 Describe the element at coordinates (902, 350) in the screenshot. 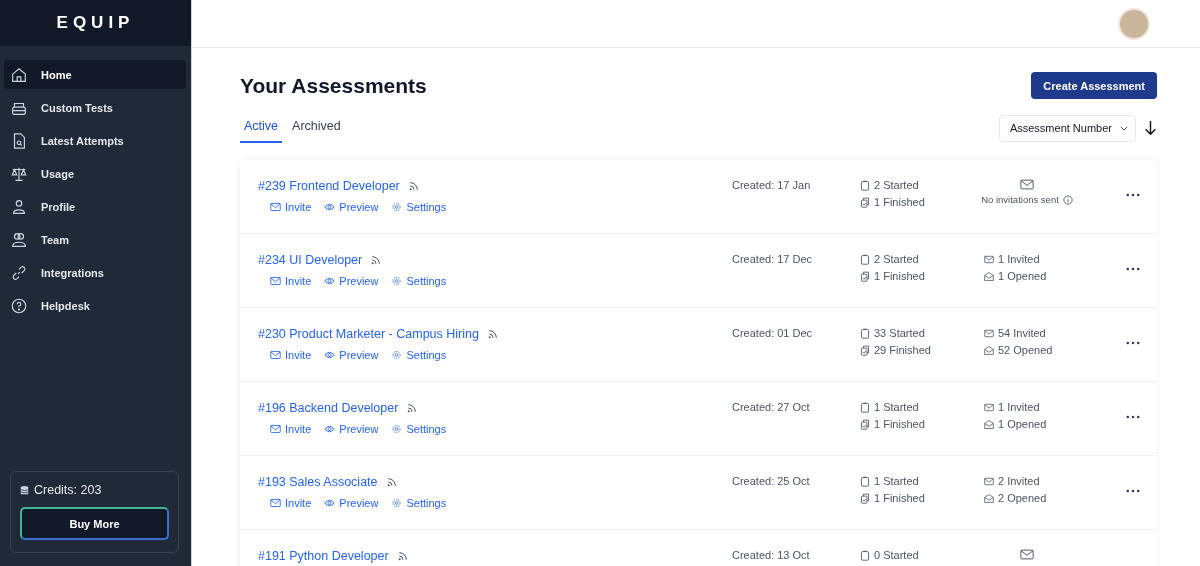

I see `finished-count: 29 Finished` at that location.